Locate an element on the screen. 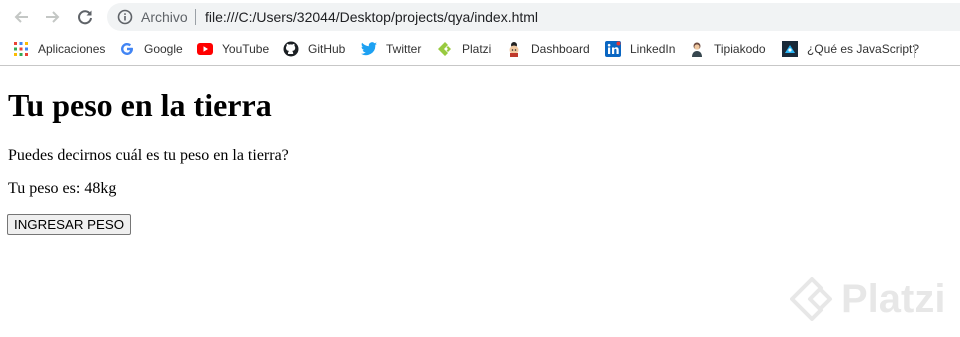  tipiakodo-icon is located at coordinates (697, 49).